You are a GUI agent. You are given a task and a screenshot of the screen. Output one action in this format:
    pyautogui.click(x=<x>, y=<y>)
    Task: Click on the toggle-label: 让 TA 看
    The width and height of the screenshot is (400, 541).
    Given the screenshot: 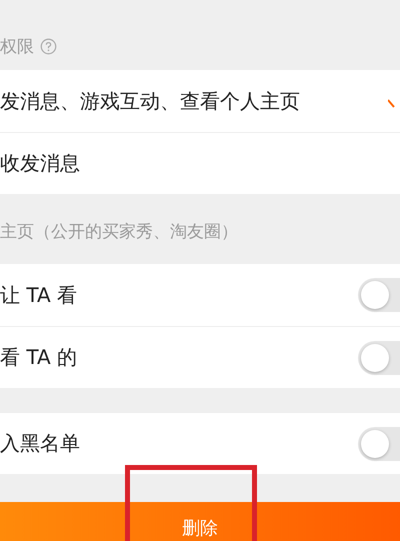 What is the action you would take?
    pyautogui.click(x=39, y=295)
    